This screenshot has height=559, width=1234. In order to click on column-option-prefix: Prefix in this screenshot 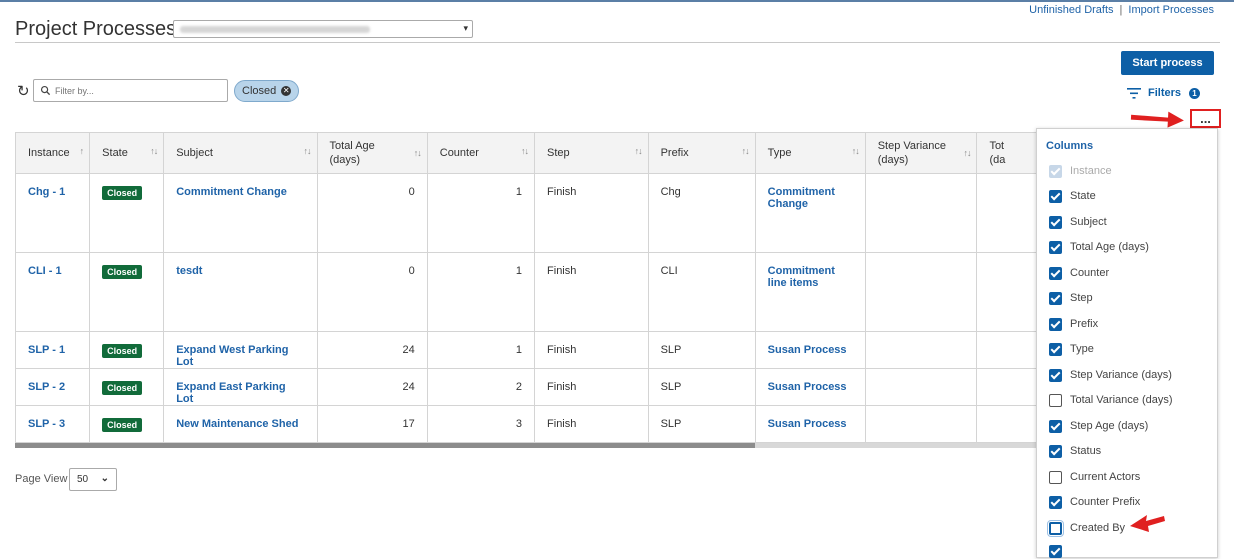, I will do `click(1073, 324)`.